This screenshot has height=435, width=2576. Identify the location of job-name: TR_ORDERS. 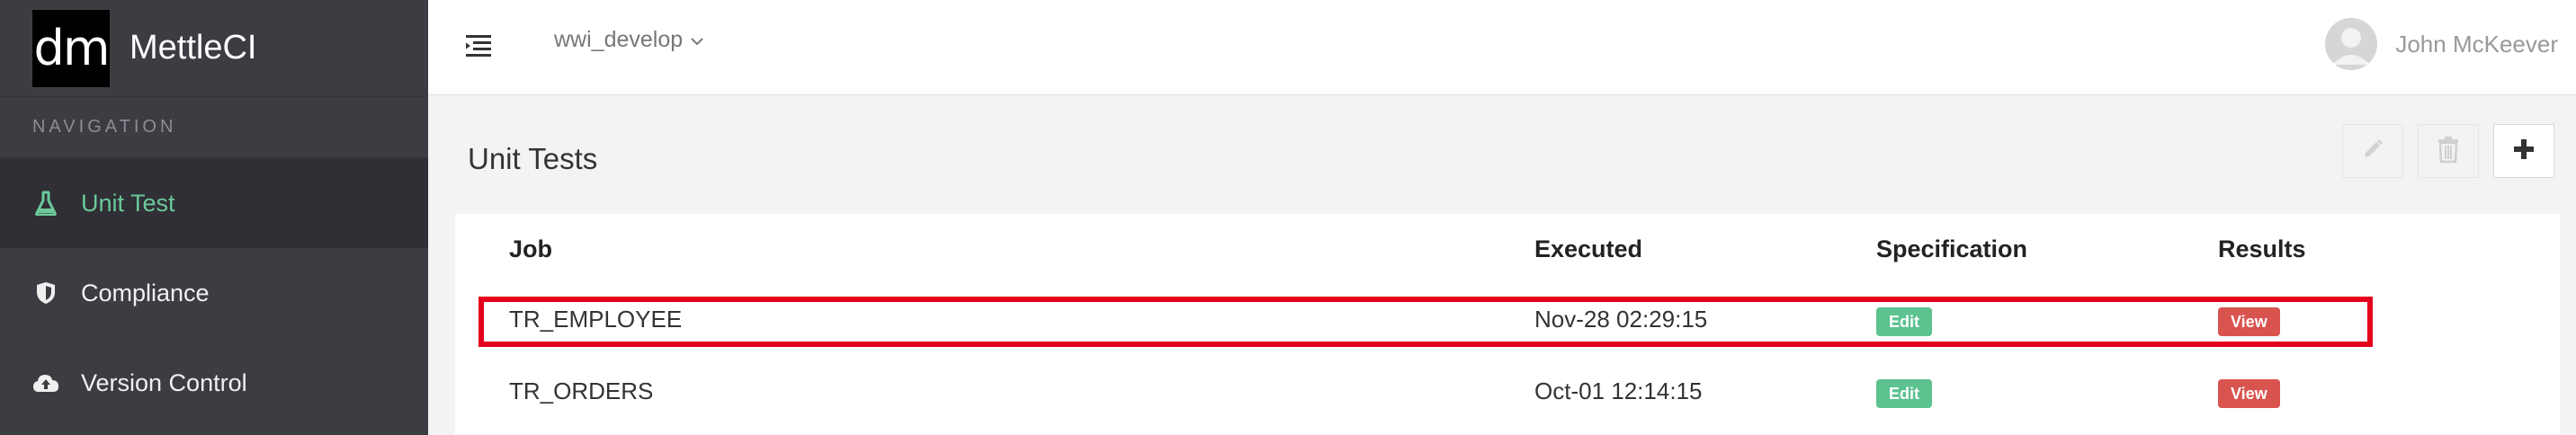
(581, 391).